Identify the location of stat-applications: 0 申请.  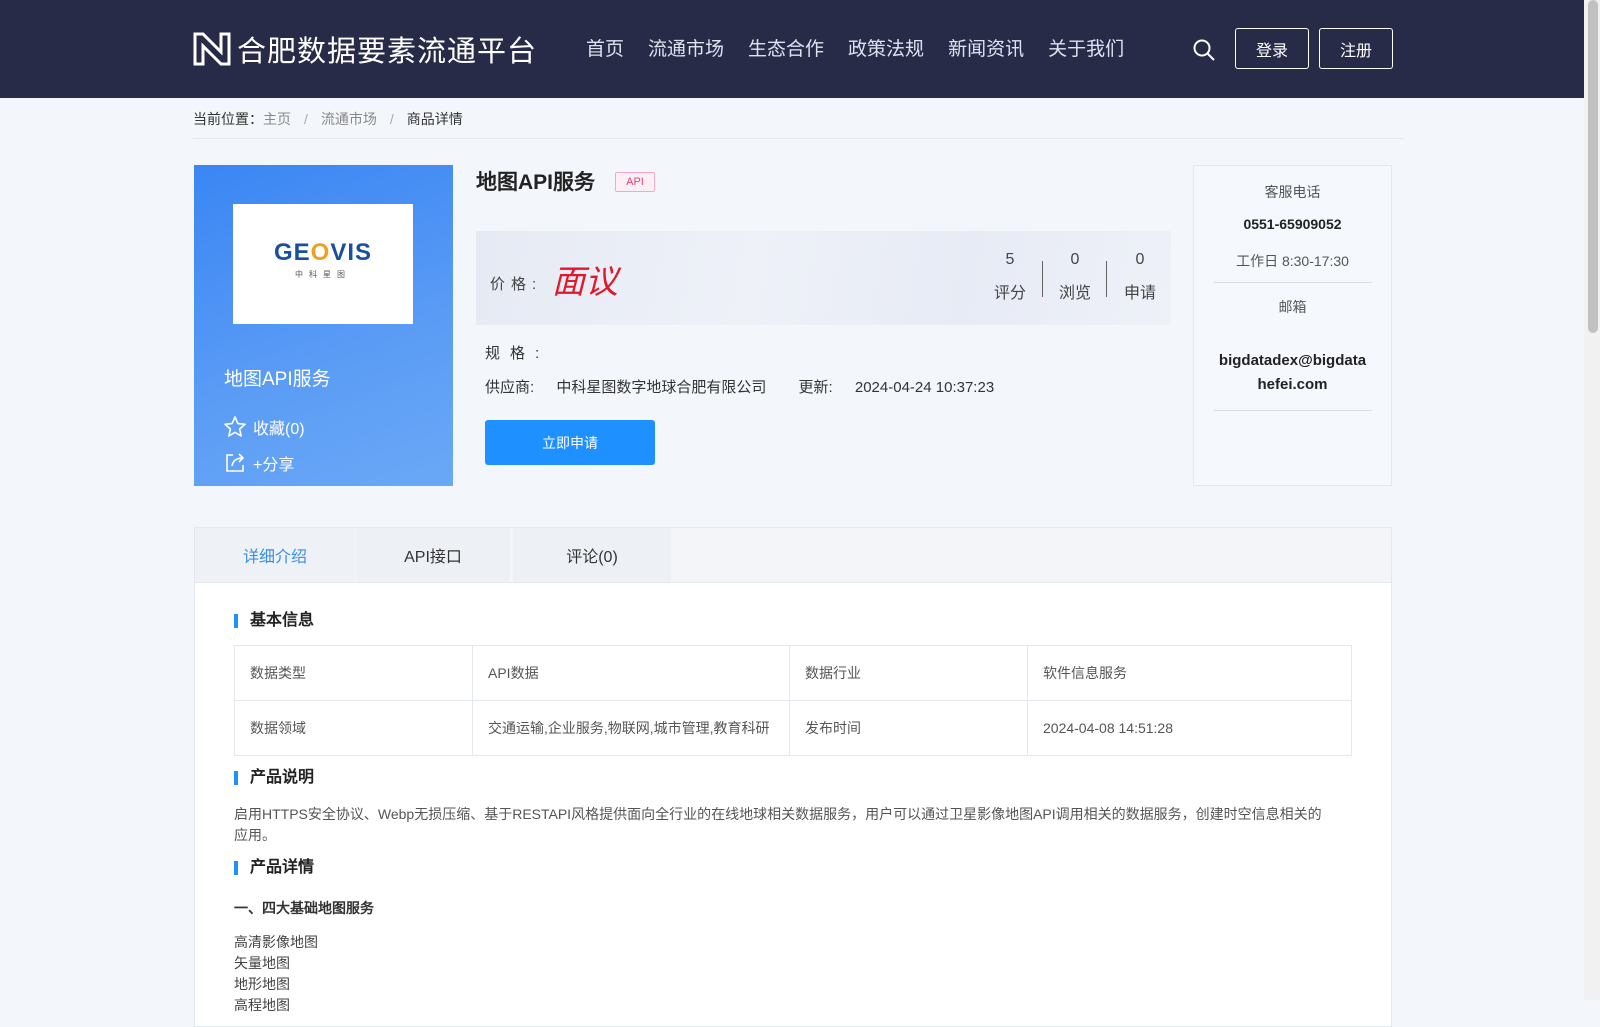
(1140, 277).